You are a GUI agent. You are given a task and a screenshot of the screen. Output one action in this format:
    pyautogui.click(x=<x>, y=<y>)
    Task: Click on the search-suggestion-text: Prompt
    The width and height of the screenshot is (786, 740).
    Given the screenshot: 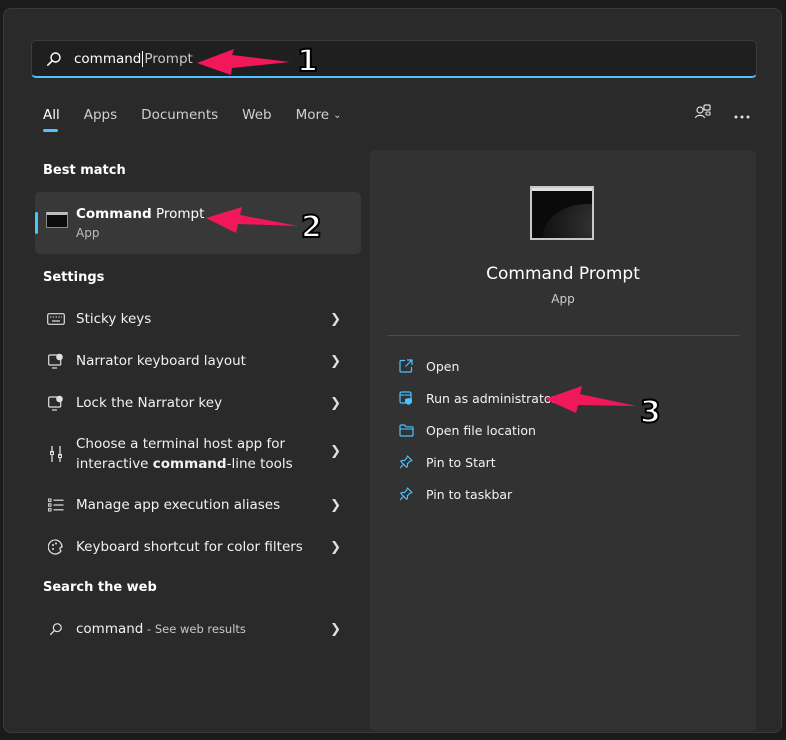 What is the action you would take?
    pyautogui.click(x=168, y=58)
    